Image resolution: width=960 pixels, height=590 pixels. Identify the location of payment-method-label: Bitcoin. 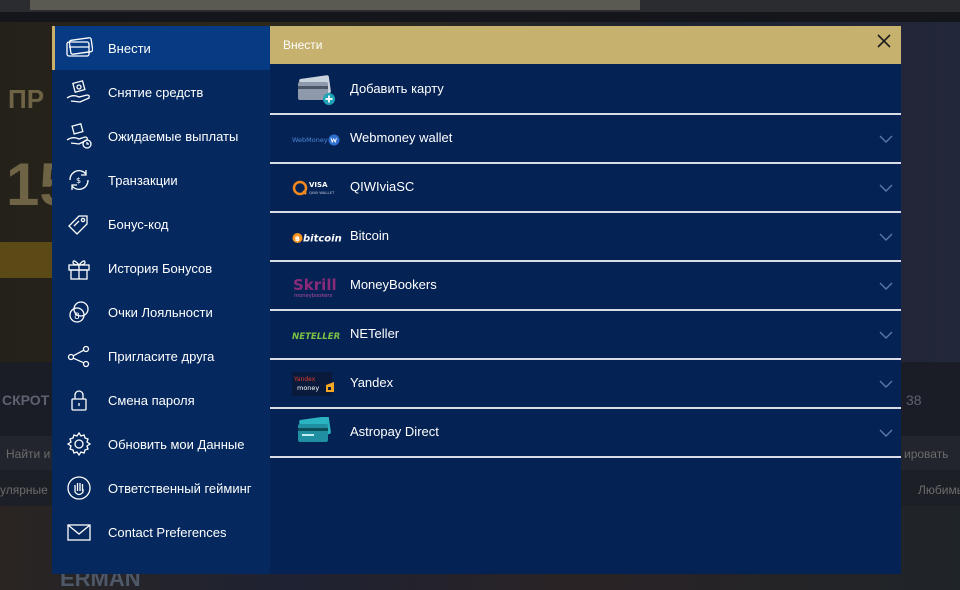
(370, 235).